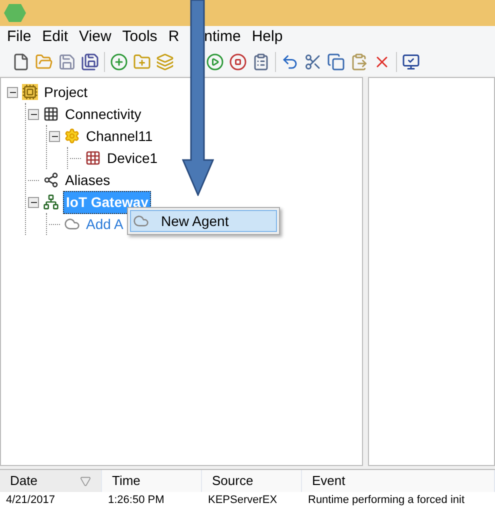 Image resolution: width=495 pixels, height=509 pixels. I want to click on tree-item: Channel11, so click(119, 136).